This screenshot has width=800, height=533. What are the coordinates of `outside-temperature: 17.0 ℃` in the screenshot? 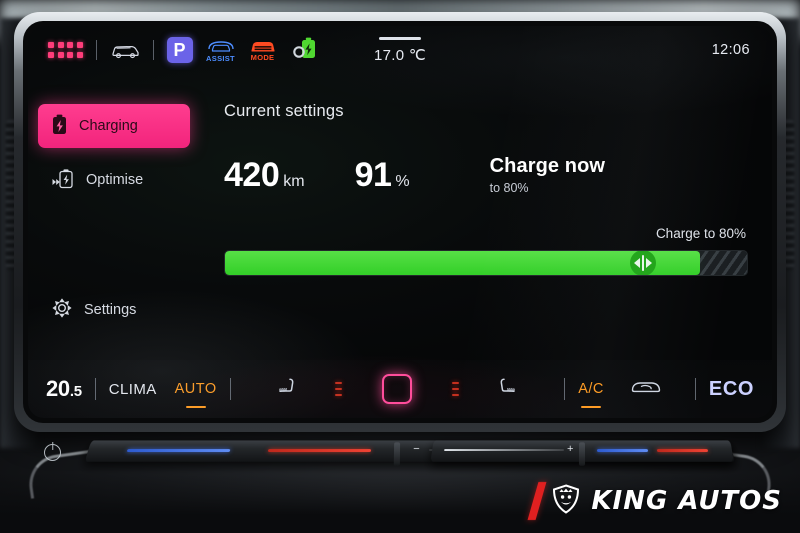 It's located at (400, 55).